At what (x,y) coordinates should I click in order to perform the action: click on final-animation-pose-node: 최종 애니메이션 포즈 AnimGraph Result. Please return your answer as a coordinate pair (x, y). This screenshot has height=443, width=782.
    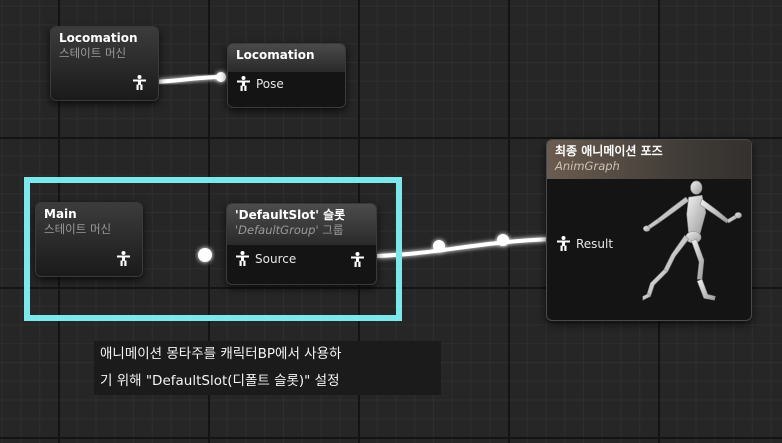
    Looking at the image, I should click on (649, 230).